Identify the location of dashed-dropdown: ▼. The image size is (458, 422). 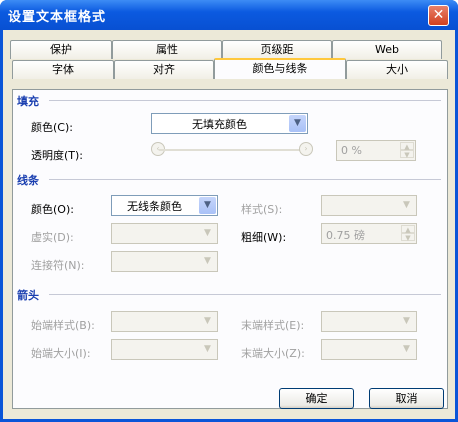
(164, 233).